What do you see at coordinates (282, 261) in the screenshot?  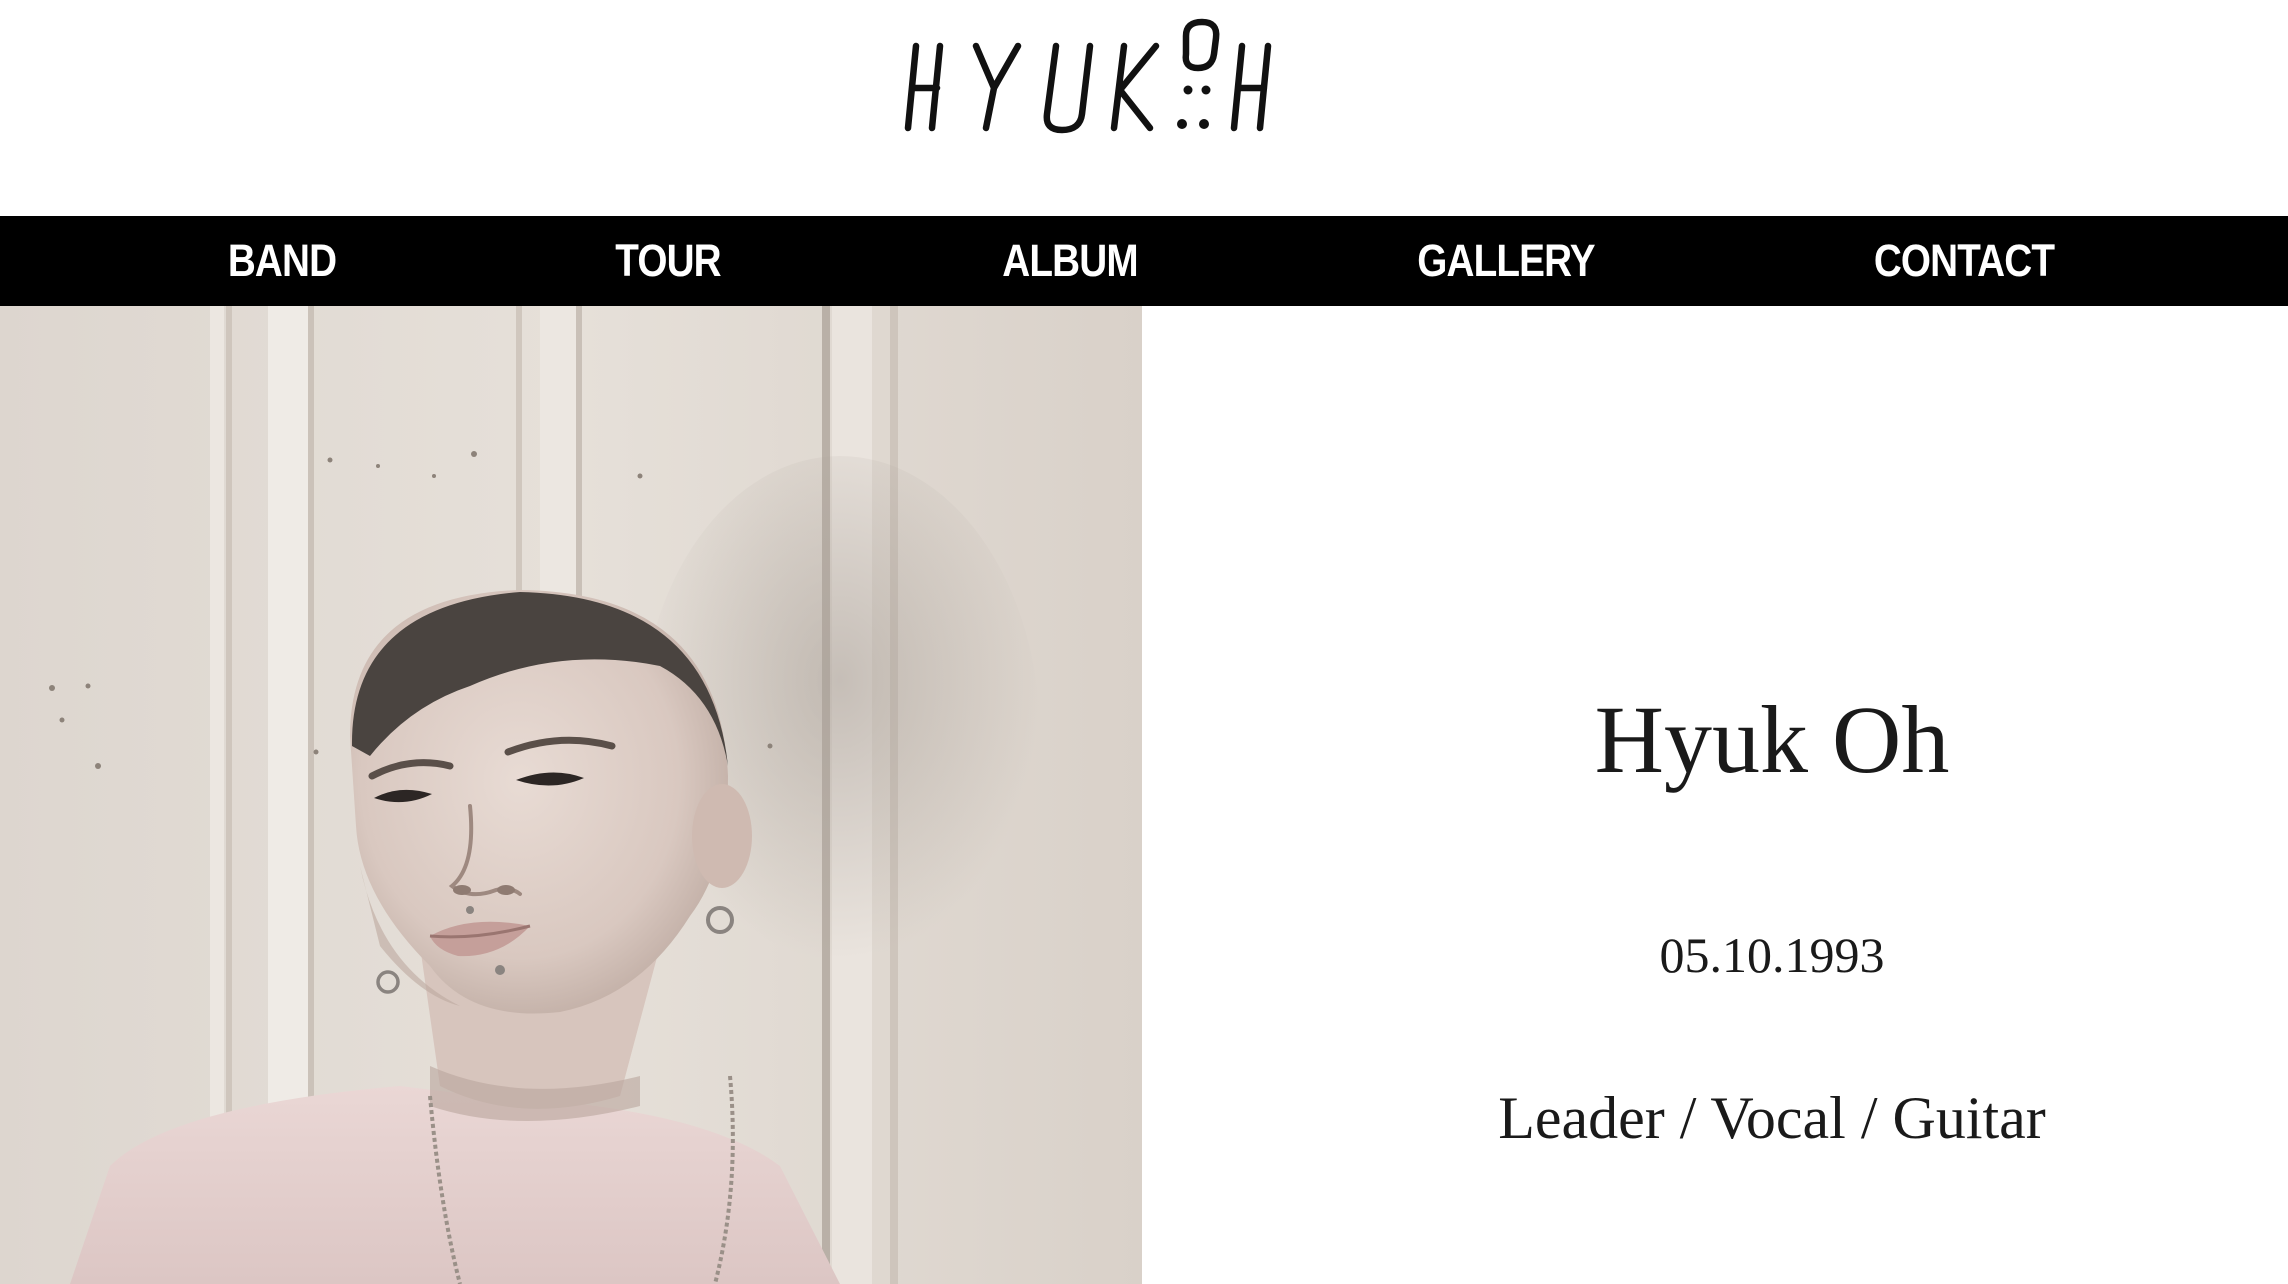 I see `nav-item-band: BAND` at bounding box center [282, 261].